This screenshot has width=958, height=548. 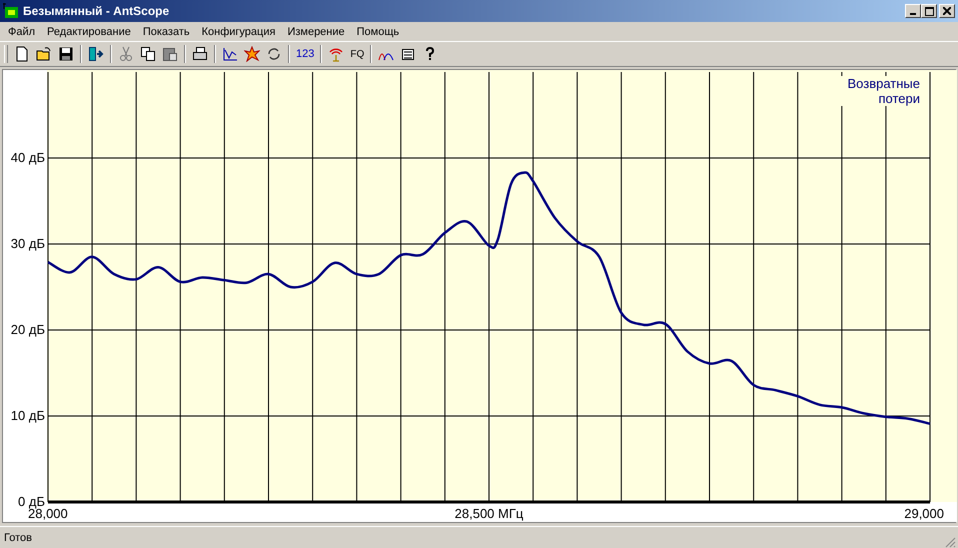 I want to click on device-arrow-icon, so click(x=96, y=54).